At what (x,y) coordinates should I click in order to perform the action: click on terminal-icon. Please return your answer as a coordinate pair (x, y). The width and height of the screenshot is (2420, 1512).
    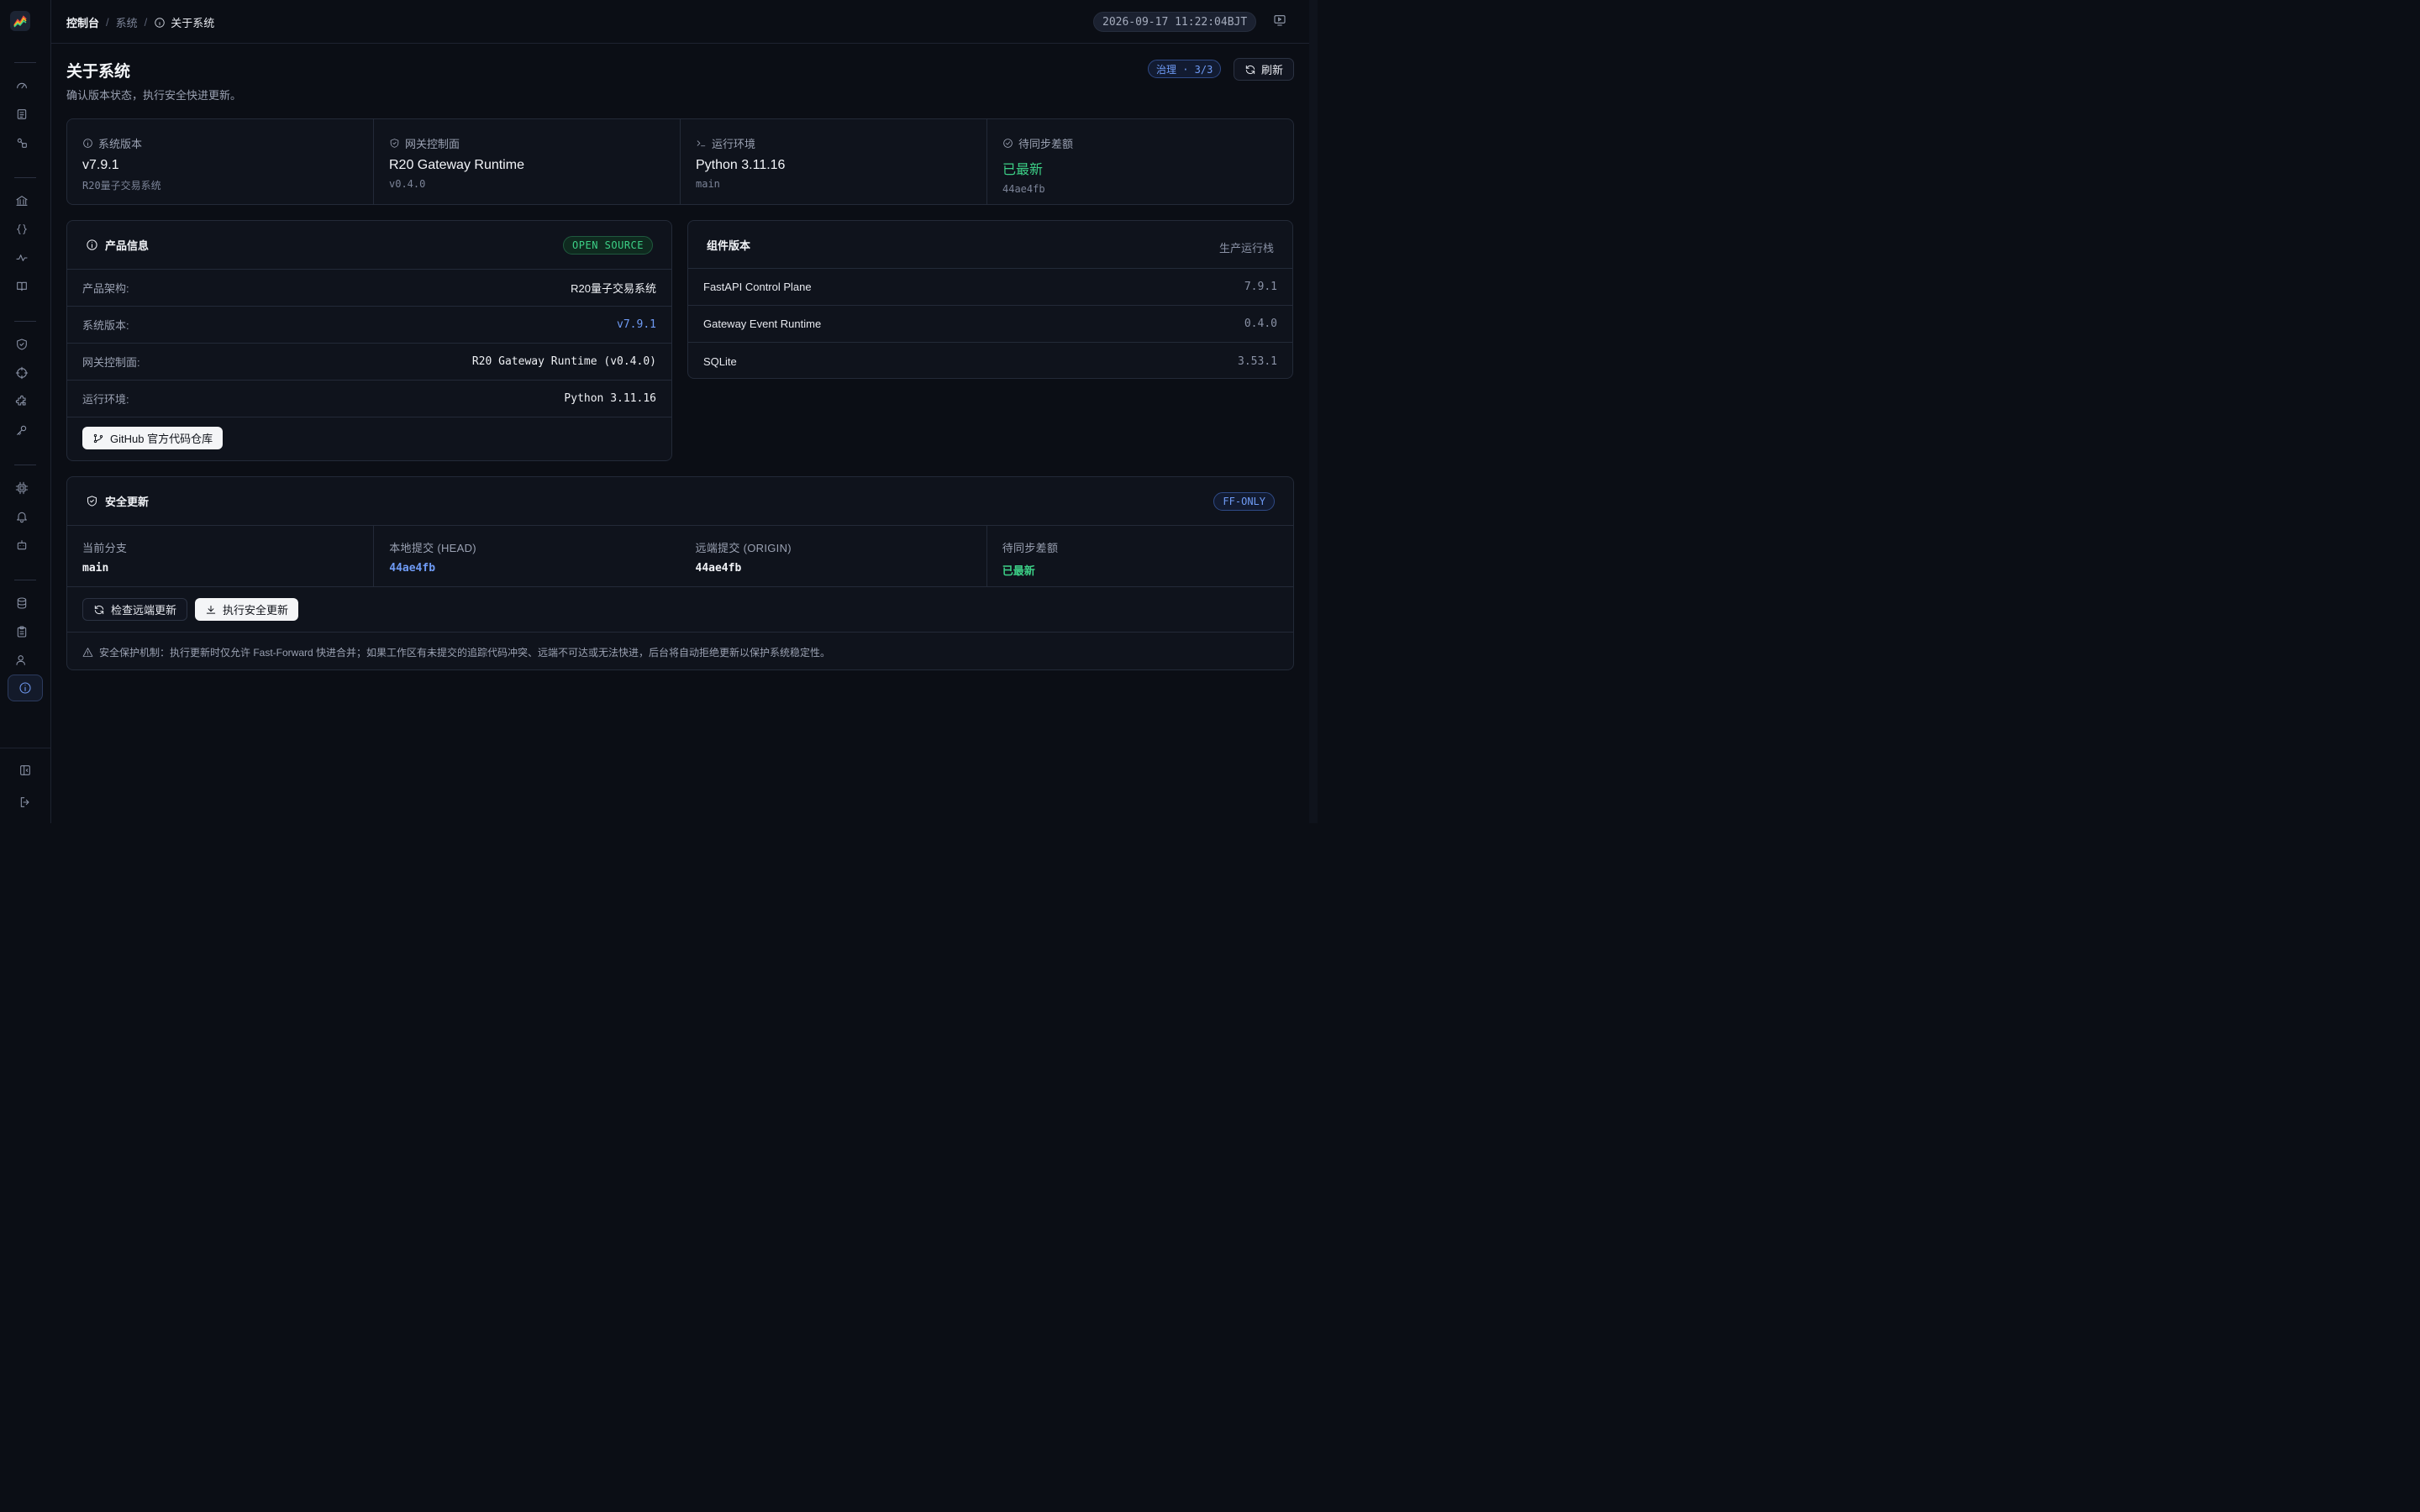
    Looking at the image, I should click on (702, 143).